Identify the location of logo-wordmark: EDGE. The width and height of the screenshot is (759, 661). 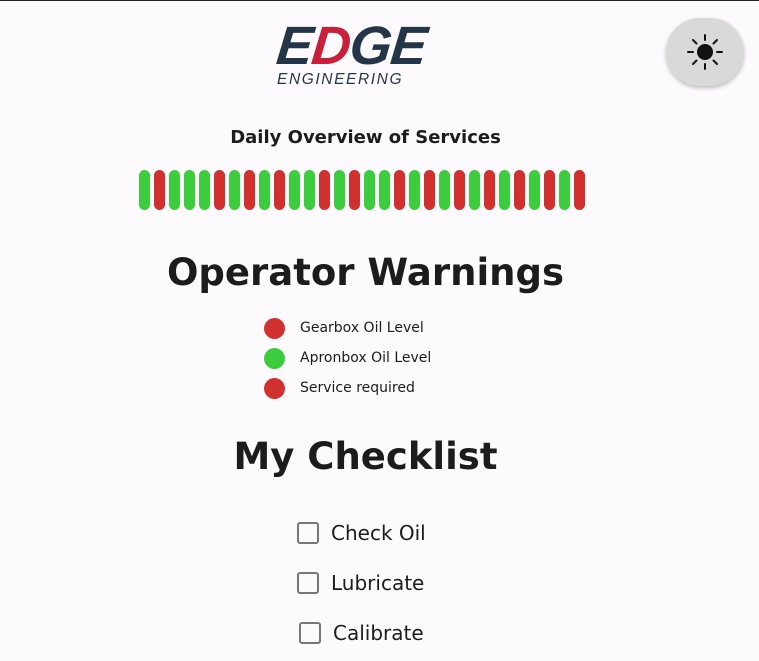
(352, 46).